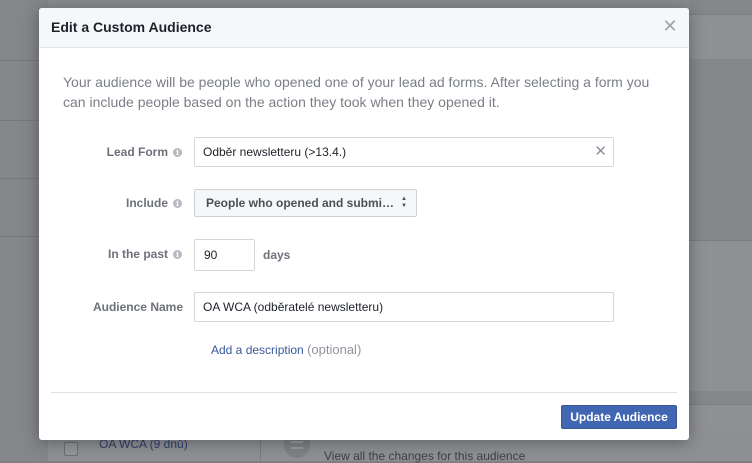 The width and height of the screenshot is (752, 463). What do you see at coordinates (404, 307) in the screenshot?
I see `audience-name-input: OA WCA (odběratelé newsletteru)` at bounding box center [404, 307].